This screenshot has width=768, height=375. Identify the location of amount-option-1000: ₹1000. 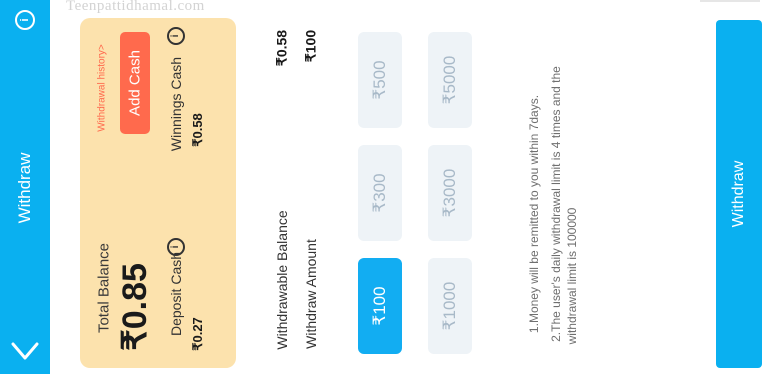
(450, 306).